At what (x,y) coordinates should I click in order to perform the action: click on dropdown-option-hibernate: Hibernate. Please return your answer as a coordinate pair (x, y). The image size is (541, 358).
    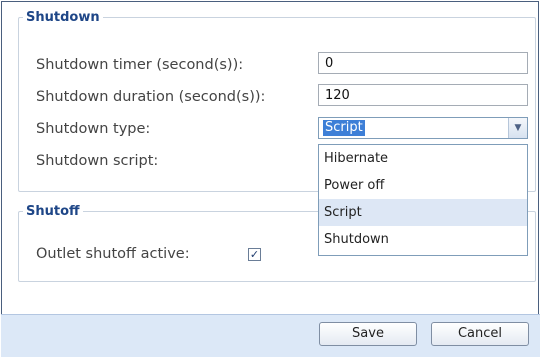
    Looking at the image, I should click on (423, 158).